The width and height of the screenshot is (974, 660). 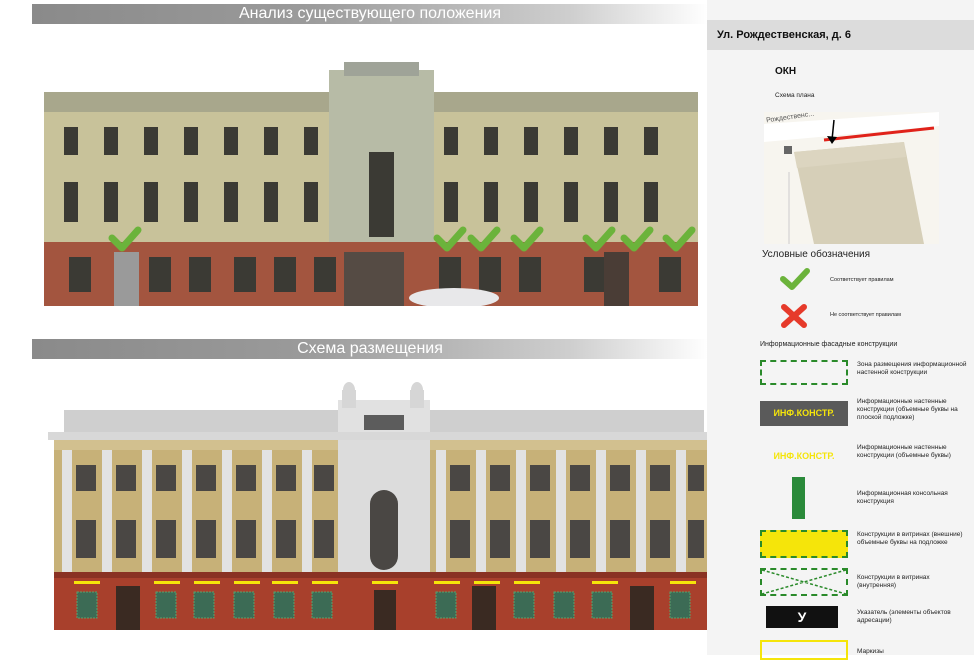 What do you see at coordinates (804, 456) in the screenshot?
I see `inf-letters-swatch: ИНФ.КОНСТР.` at bounding box center [804, 456].